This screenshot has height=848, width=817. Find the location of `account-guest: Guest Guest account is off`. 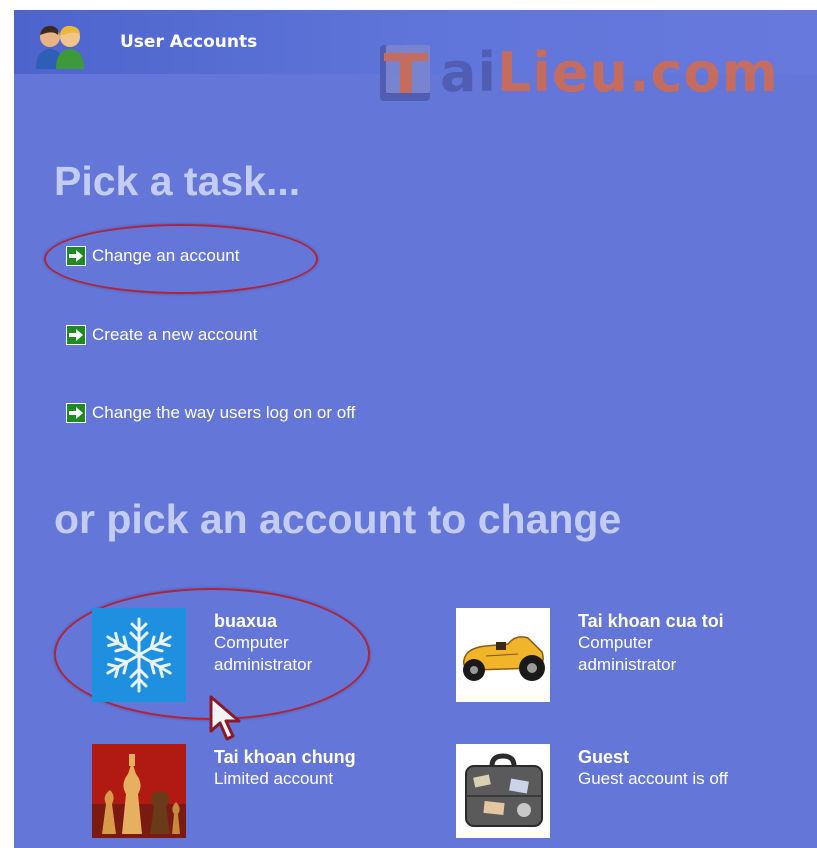

account-guest: Guest Guest account is off is located at coordinates (592, 791).